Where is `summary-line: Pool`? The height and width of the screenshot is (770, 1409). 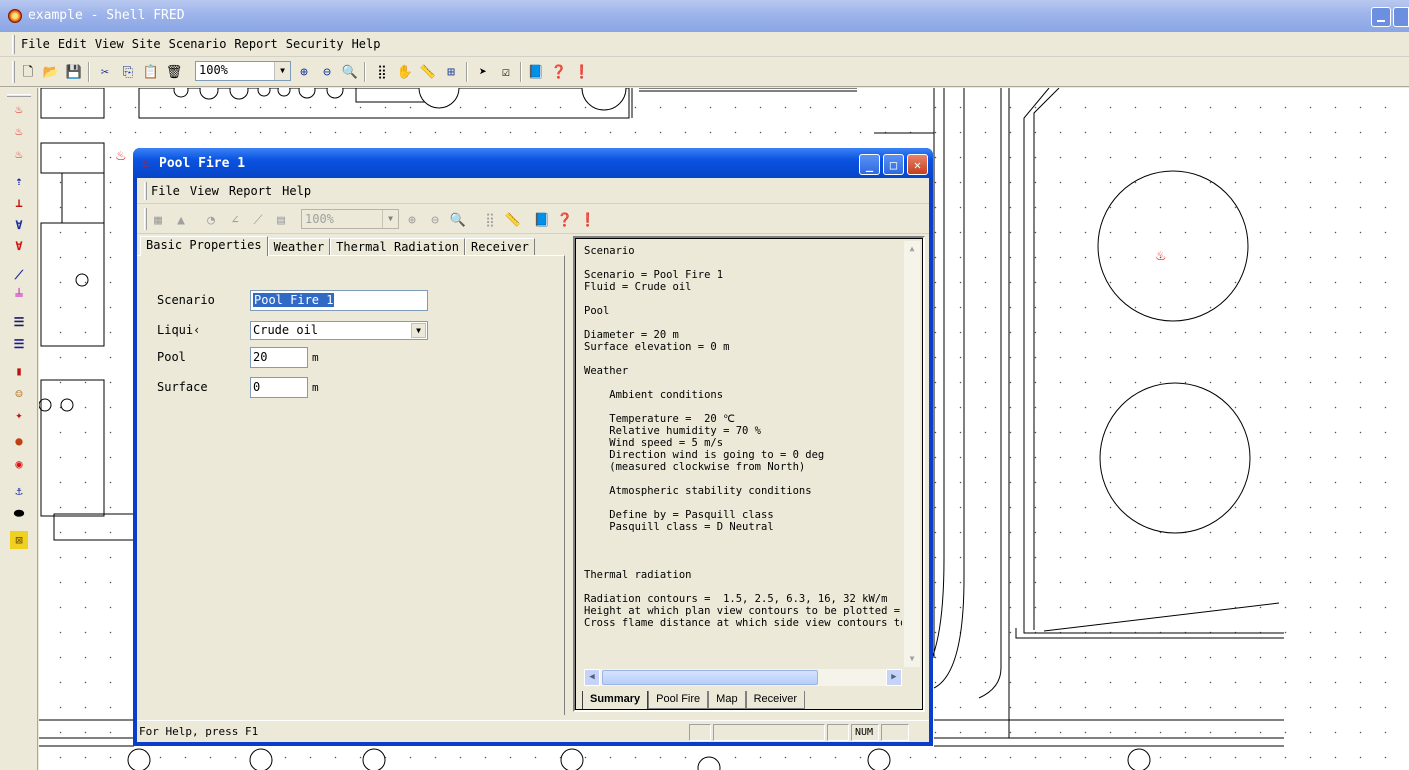 summary-line: Pool is located at coordinates (597, 311).